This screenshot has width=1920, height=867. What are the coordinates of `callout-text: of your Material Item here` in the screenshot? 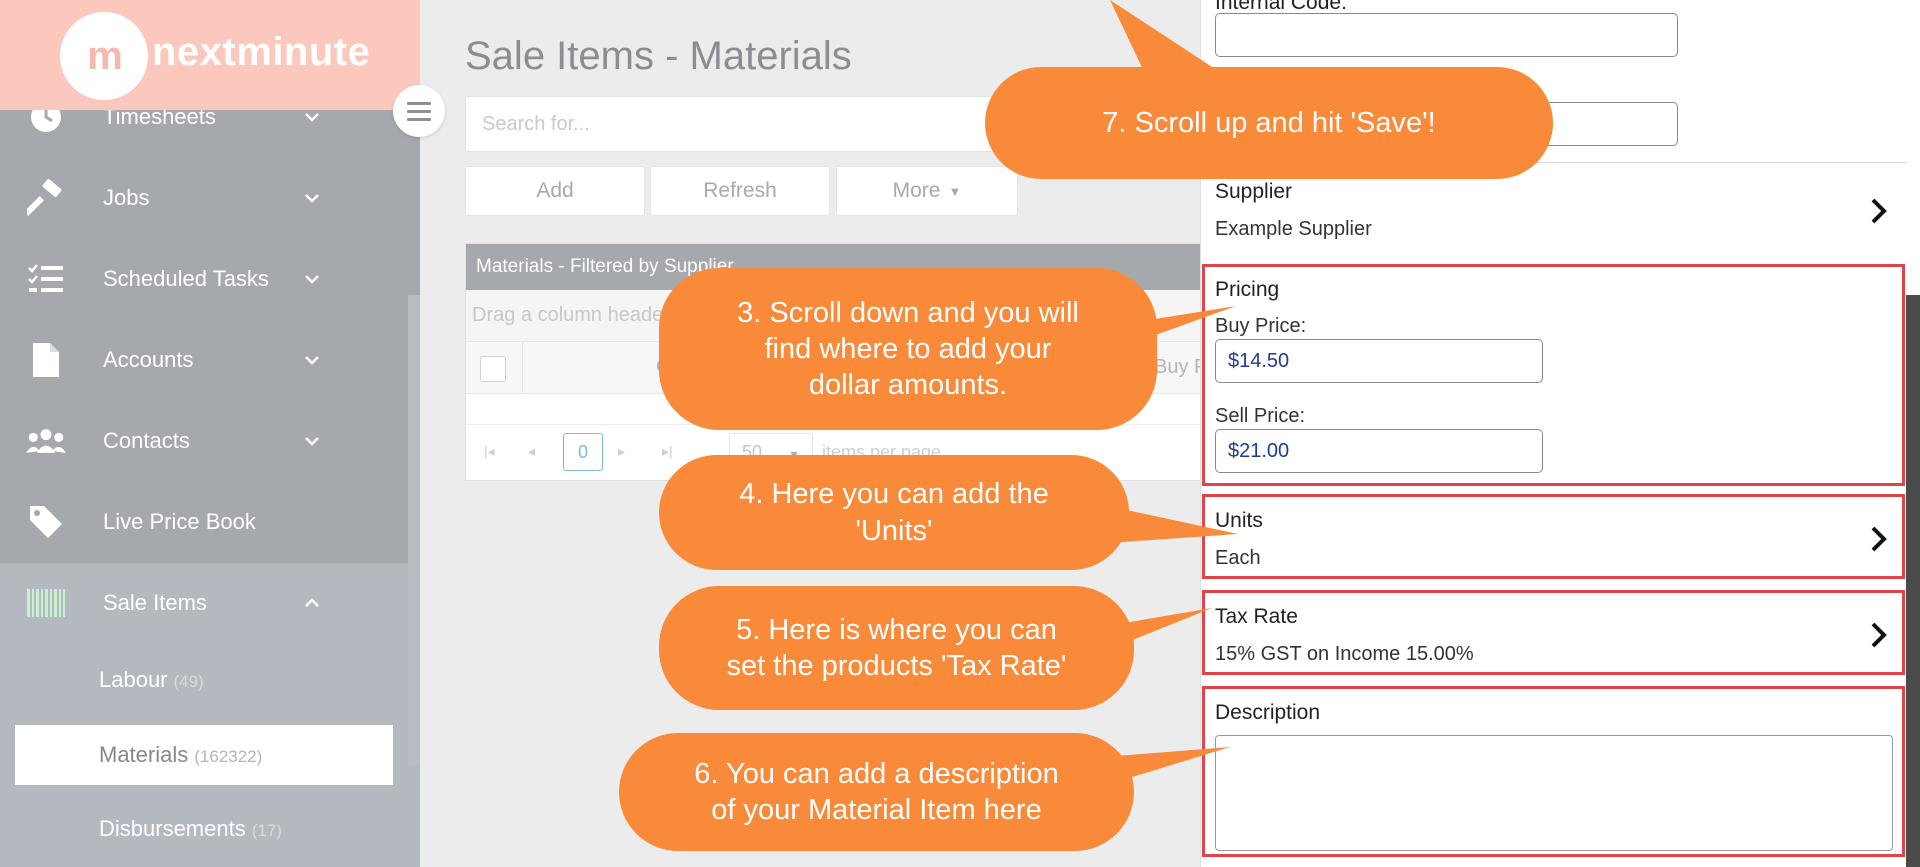 It's located at (876, 810).